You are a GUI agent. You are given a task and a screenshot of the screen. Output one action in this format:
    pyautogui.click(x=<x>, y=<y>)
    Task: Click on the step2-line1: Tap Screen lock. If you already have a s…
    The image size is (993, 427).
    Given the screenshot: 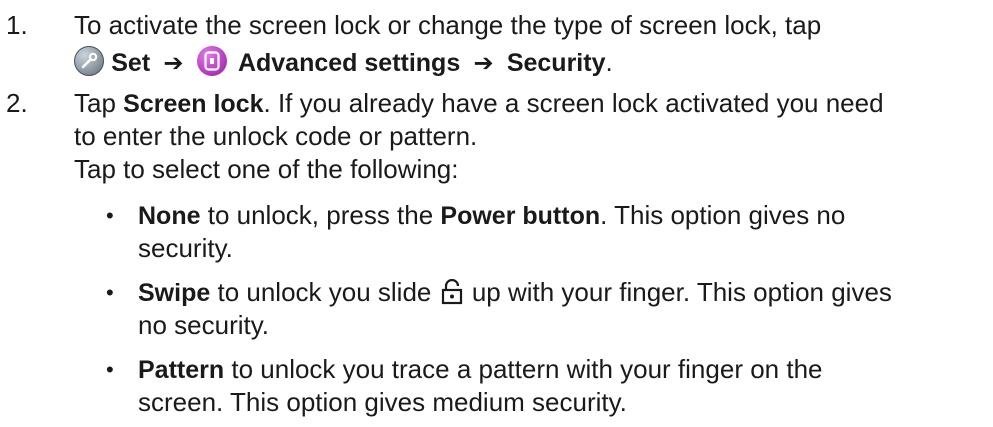 What is the action you would take?
    pyautogui.click(x=479, y=104)
    